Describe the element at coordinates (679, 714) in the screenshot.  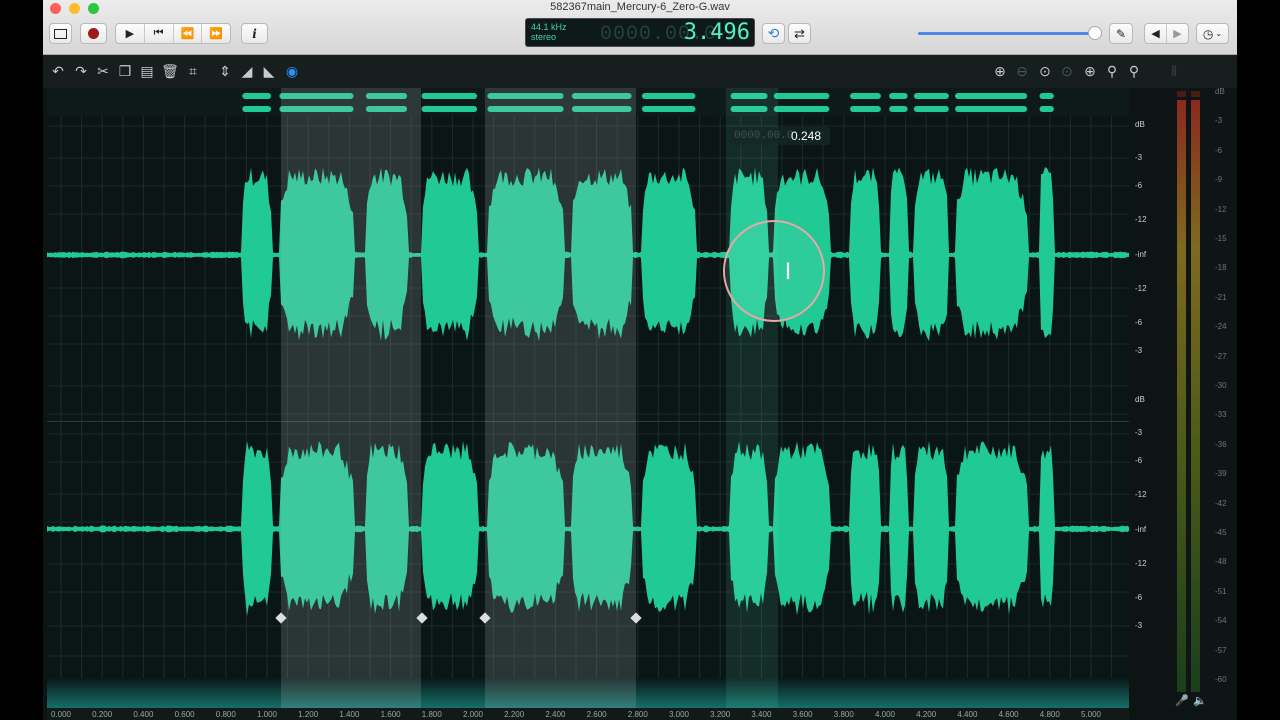
I see `ruler-tick-label: 3.000` at that location.